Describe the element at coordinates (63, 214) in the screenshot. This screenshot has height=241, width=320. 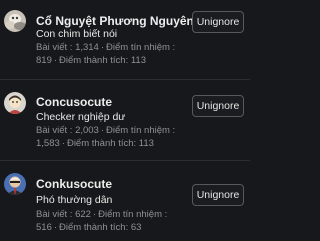
I see `posts-count: Bài viết : 622` at that location.